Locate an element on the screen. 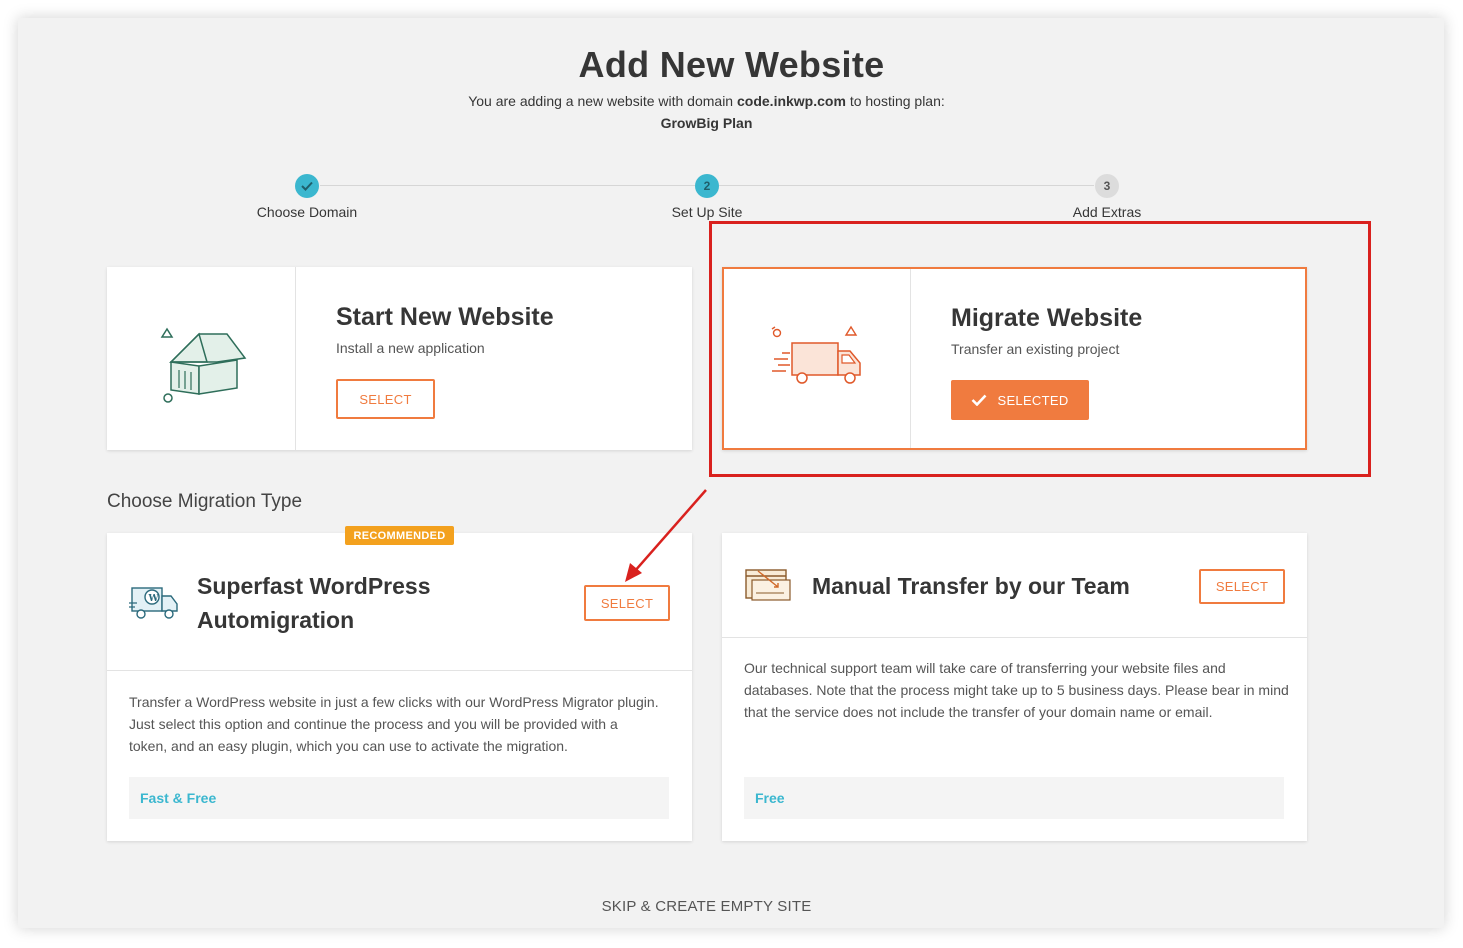 The width and height of the screenshot is (1463, 948). skip-create-empty-site-link: SKIP & CREATE EMPTY SITE is located at coordinates (706, 906).